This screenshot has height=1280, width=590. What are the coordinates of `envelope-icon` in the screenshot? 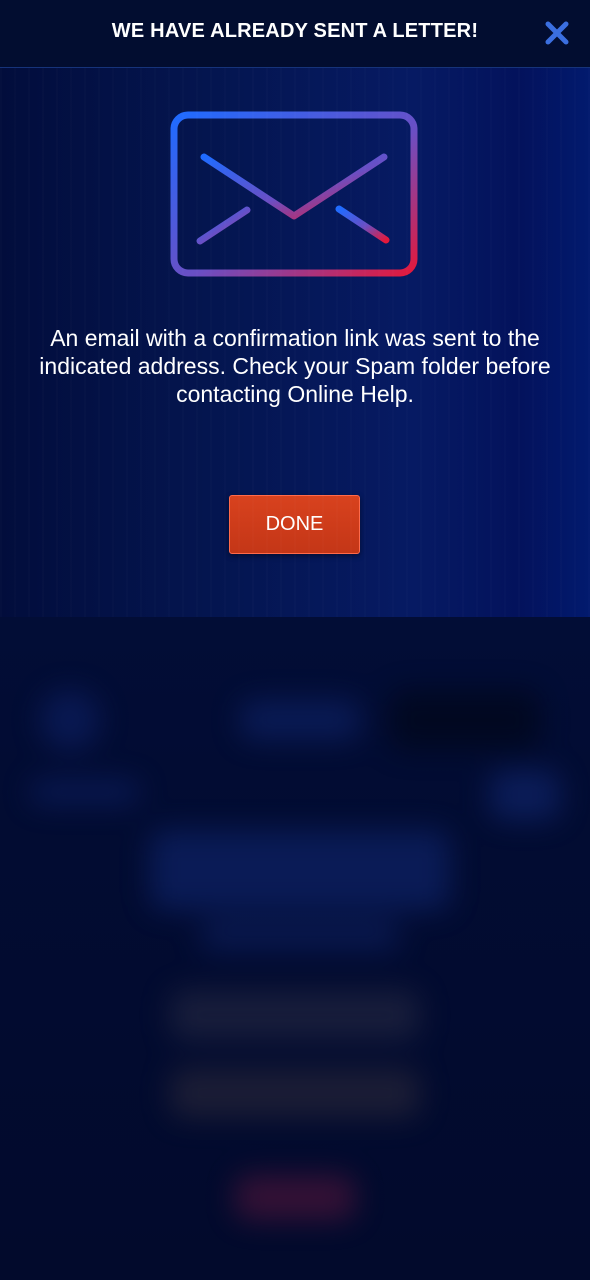 It's located at (294, 194).